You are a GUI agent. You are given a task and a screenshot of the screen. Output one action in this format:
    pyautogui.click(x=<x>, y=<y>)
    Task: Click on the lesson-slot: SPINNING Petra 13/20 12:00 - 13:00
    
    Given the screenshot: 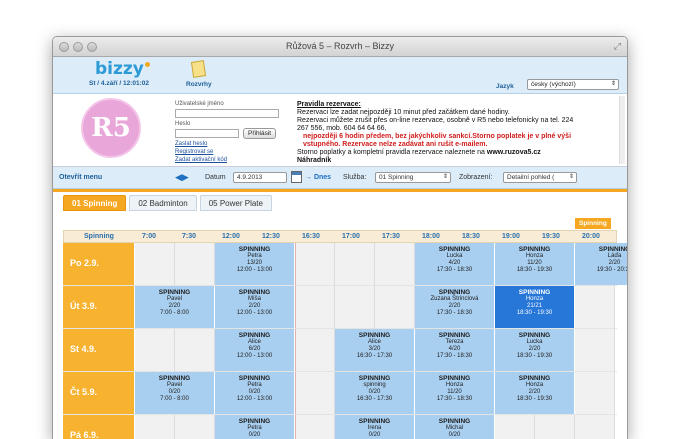 What is the action you would take?
    pyautogui.click(x=255, y=264)
    